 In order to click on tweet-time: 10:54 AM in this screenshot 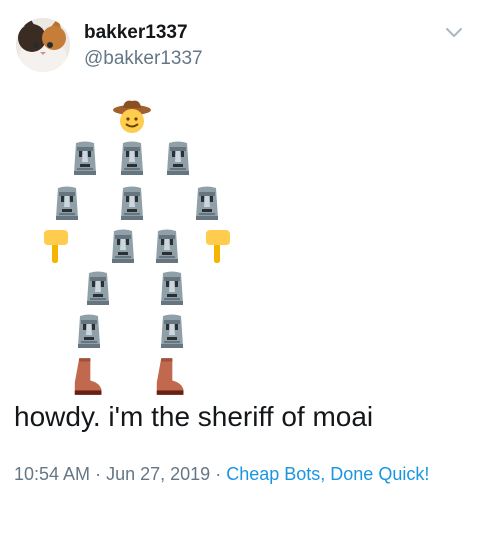, I will do `click(52, 474)`.